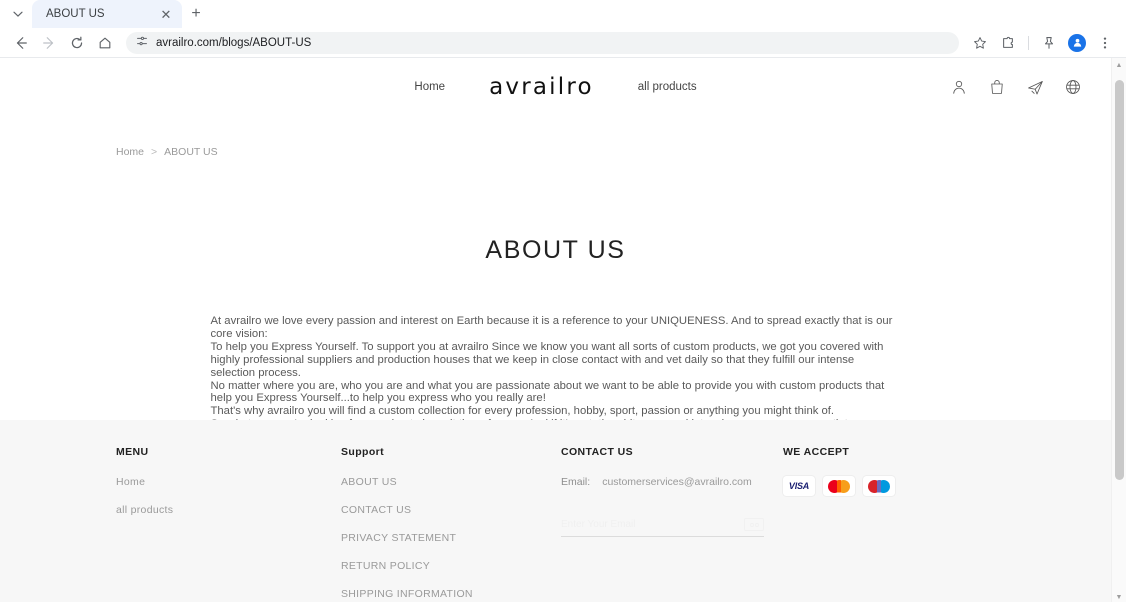 This screenshot has width=1126, height=602. I want to click on breadcrumb-current: ABOUT US, so click(191, 152).